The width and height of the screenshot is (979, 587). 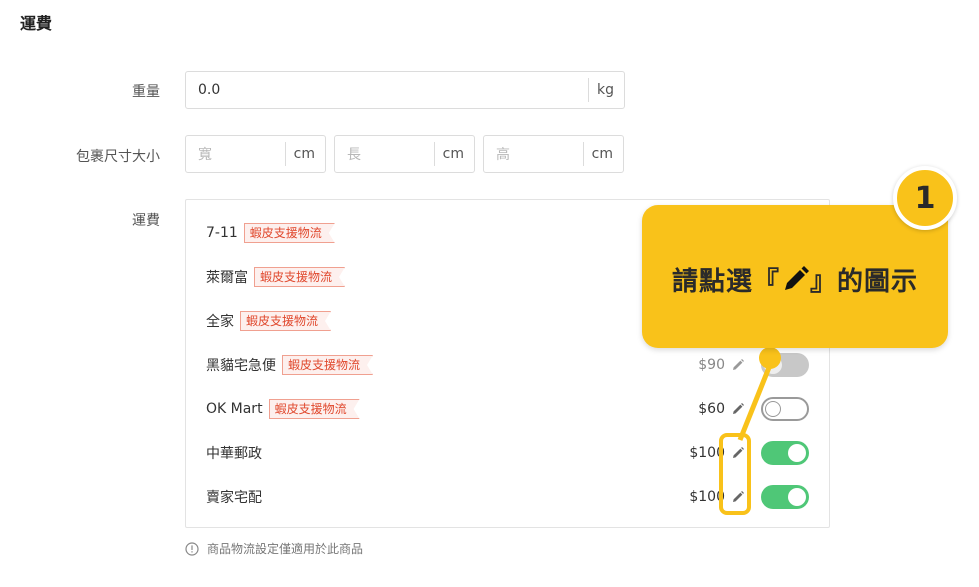 I want to click on tutorial-callout: 請點選『 』的圖示, so click(x=795, y=276).